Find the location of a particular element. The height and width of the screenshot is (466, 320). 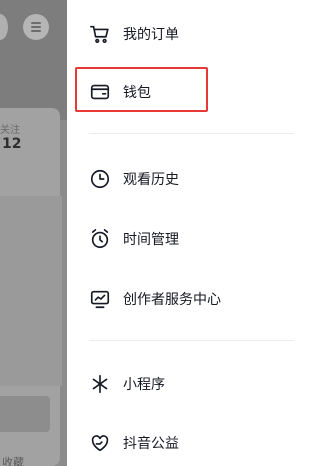

follow-label: 关注 is located at coordinates (10, 130).